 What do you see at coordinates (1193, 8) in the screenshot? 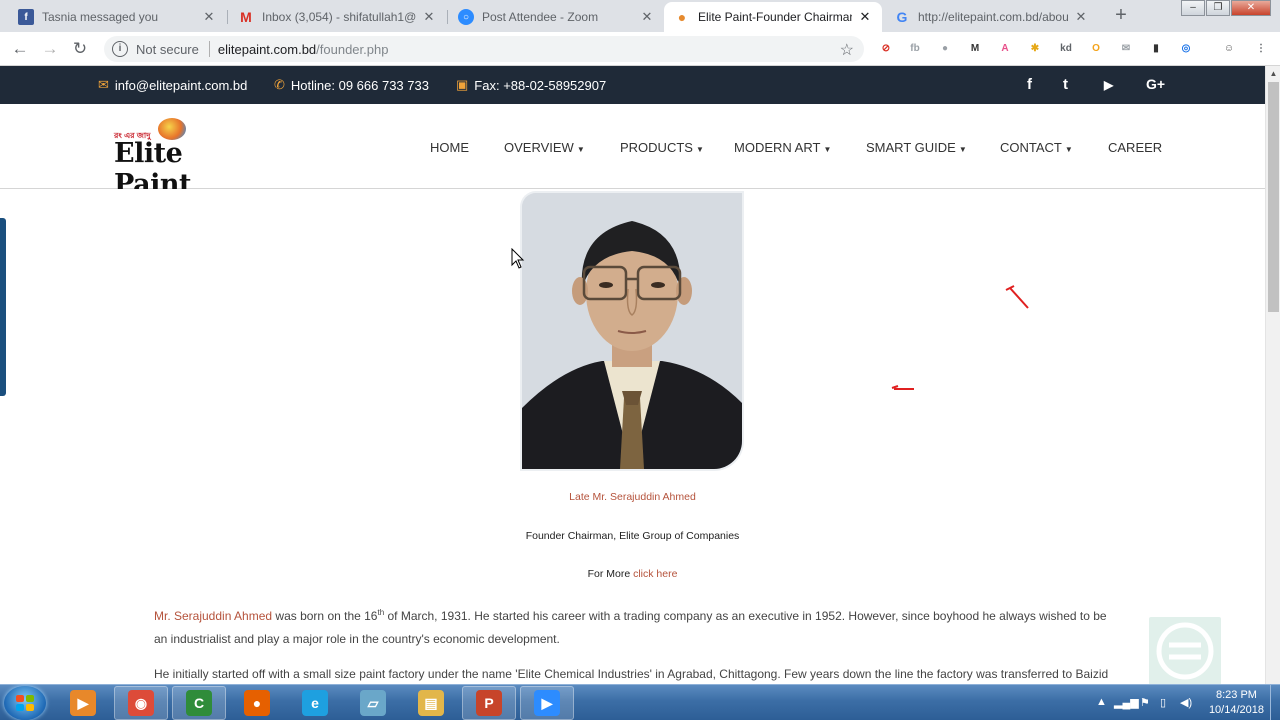
I see `minimize-button: –` at bounding box center [1193, 8].